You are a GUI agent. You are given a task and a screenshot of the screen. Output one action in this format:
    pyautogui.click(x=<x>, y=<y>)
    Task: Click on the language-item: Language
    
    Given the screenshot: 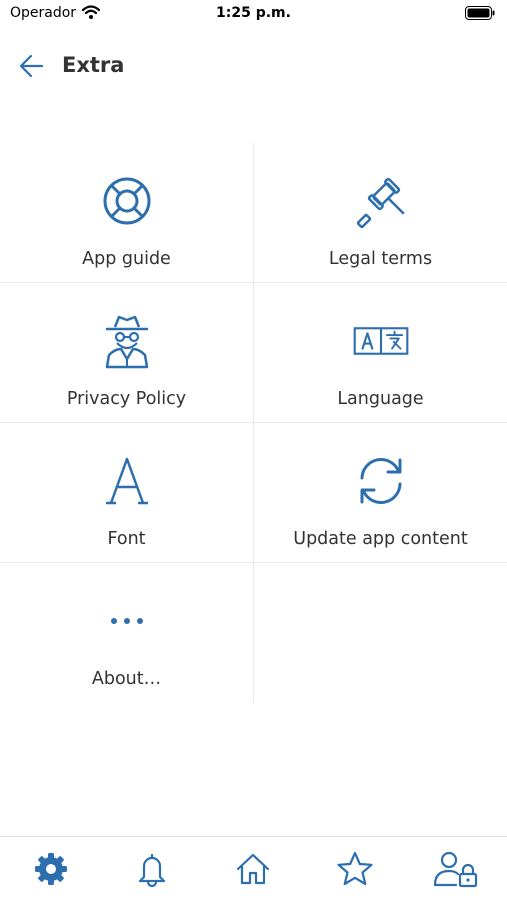 What is the action you would take?
    pyautogui.click(x=380, y=353)
    